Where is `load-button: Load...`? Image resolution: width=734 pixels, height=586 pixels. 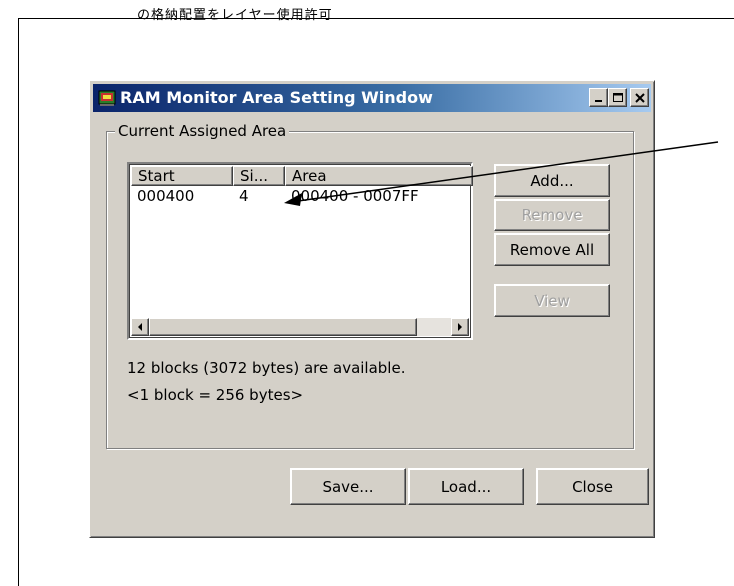
load-button: Load... is located at coordinates (466, 486).